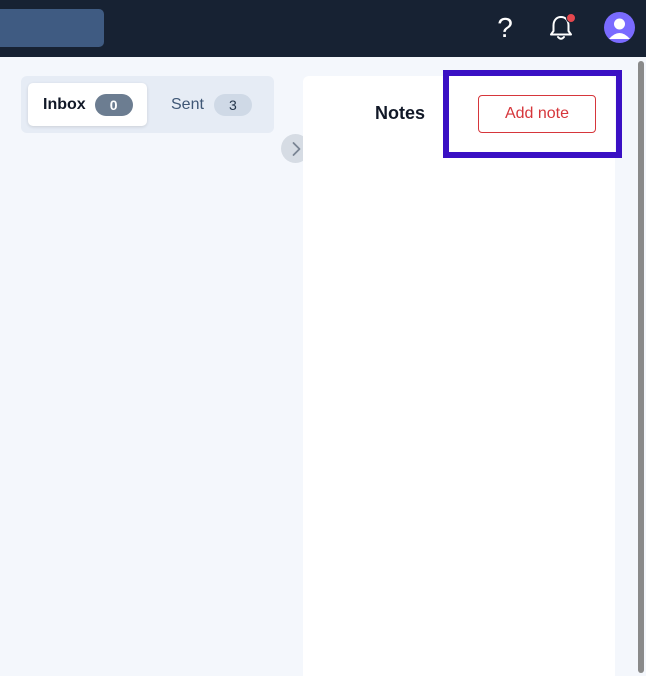 This screenshot has height=676, width=646. What do you see at coordinates (505, 28) in the screenshot?
I see `help-icon: ?` at bounding box center [505, 28].